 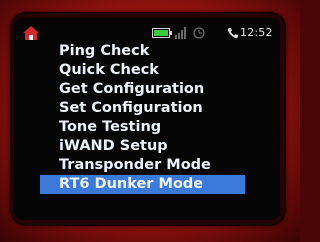 I want to click on menu-item-quick-check: Quick Check, so click(x=142, y=70).